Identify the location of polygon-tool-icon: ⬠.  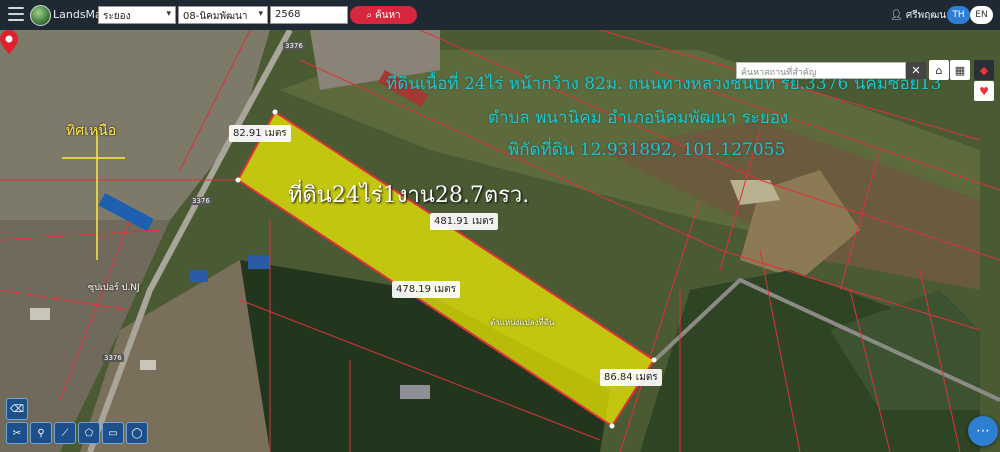
(89, 433).